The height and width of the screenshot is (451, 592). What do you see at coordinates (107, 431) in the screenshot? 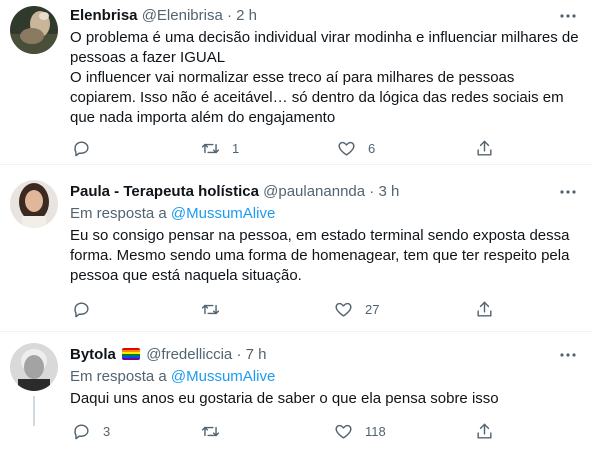
I see `reply-count: 3` at bounding box center [107, 431].